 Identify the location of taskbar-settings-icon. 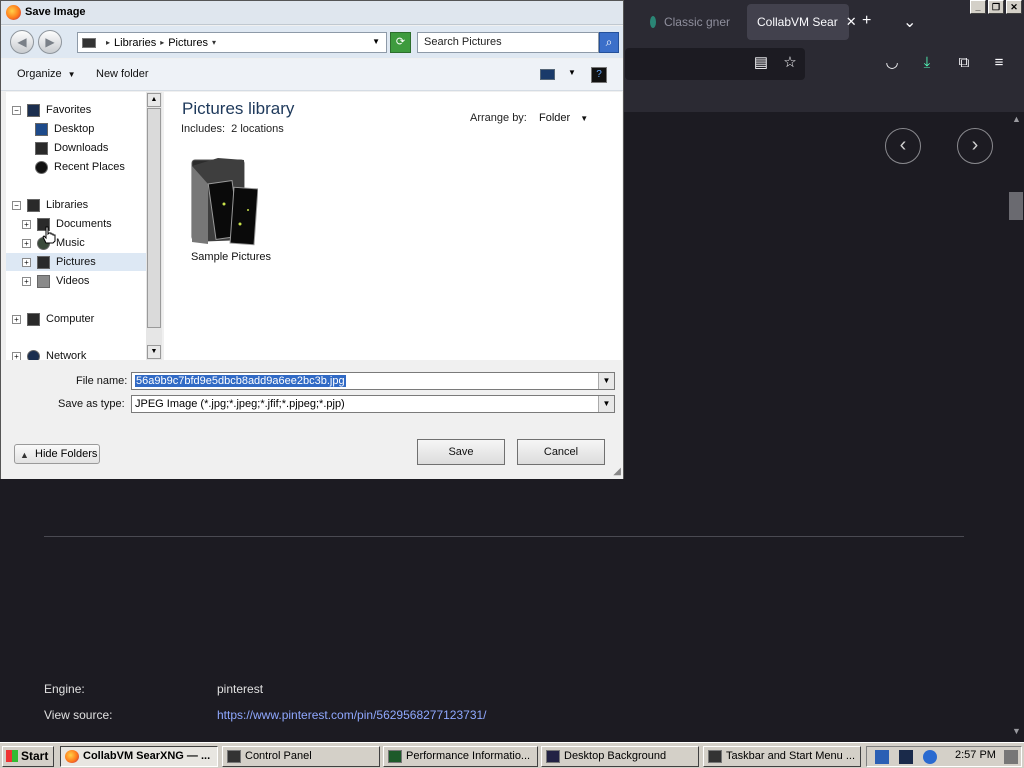
(715, 756).